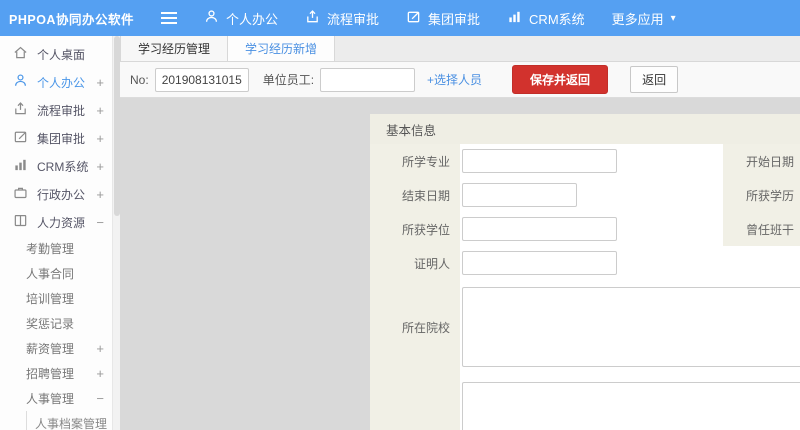 This screenshot has width=800, height=430. I want to click on sidebar-item-label: 个人桌面, so click(61, 54).